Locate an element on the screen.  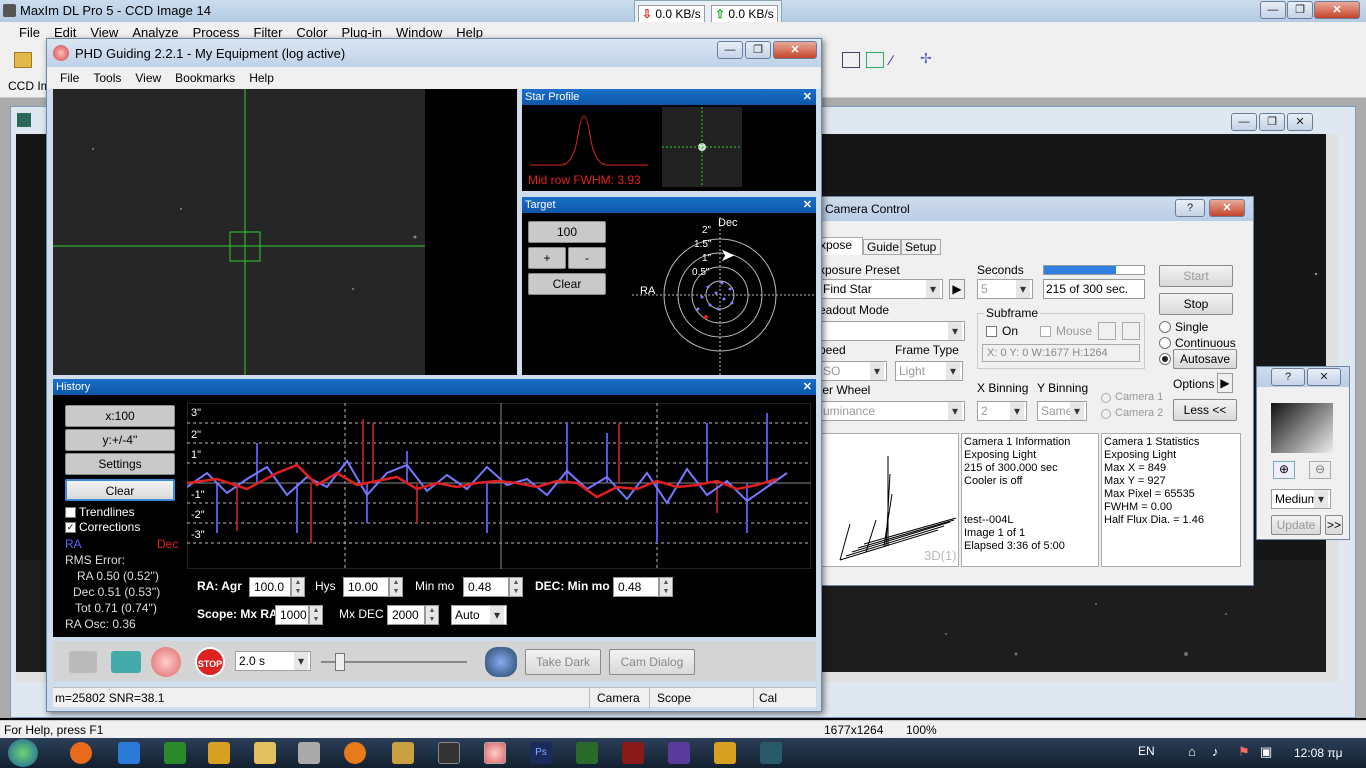
history-settings-button: Settings is located at coordinates (120, 464).